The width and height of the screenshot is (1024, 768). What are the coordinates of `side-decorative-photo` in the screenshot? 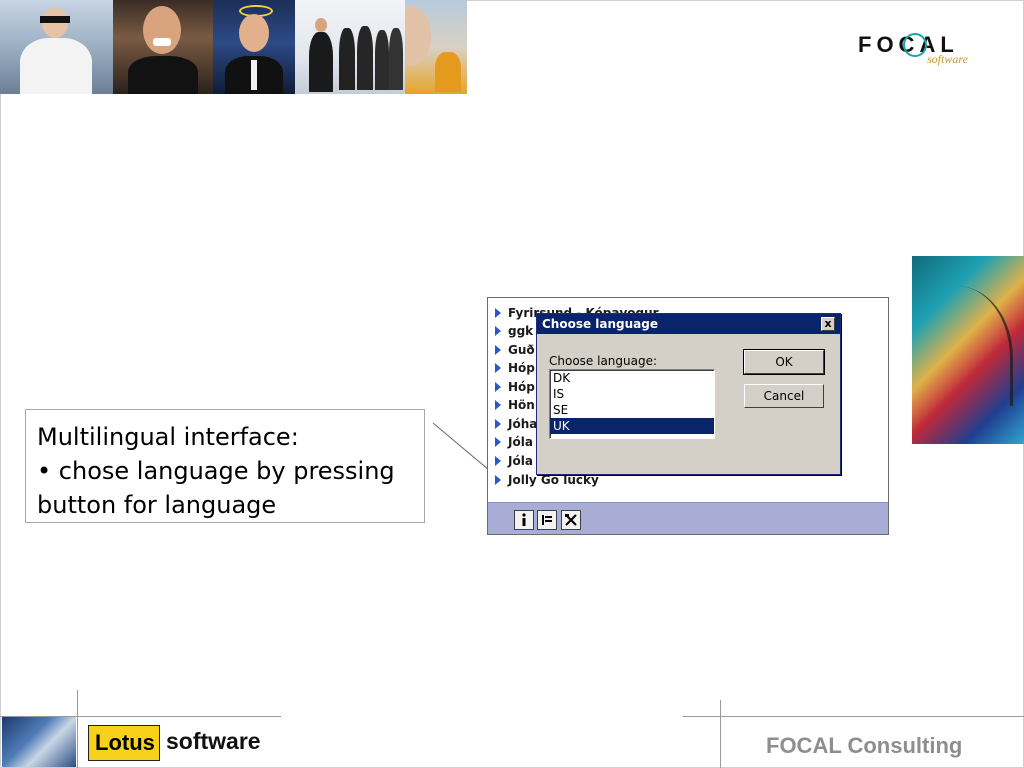 It's located at (968, 350).